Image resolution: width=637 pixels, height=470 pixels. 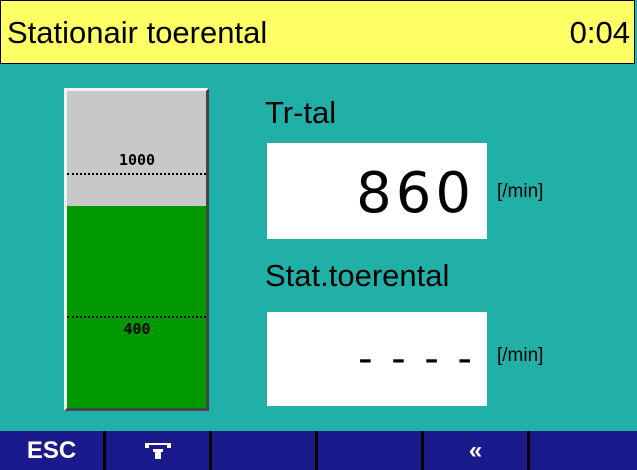 I want to click on print-softkey, so click(x=157, y=450).